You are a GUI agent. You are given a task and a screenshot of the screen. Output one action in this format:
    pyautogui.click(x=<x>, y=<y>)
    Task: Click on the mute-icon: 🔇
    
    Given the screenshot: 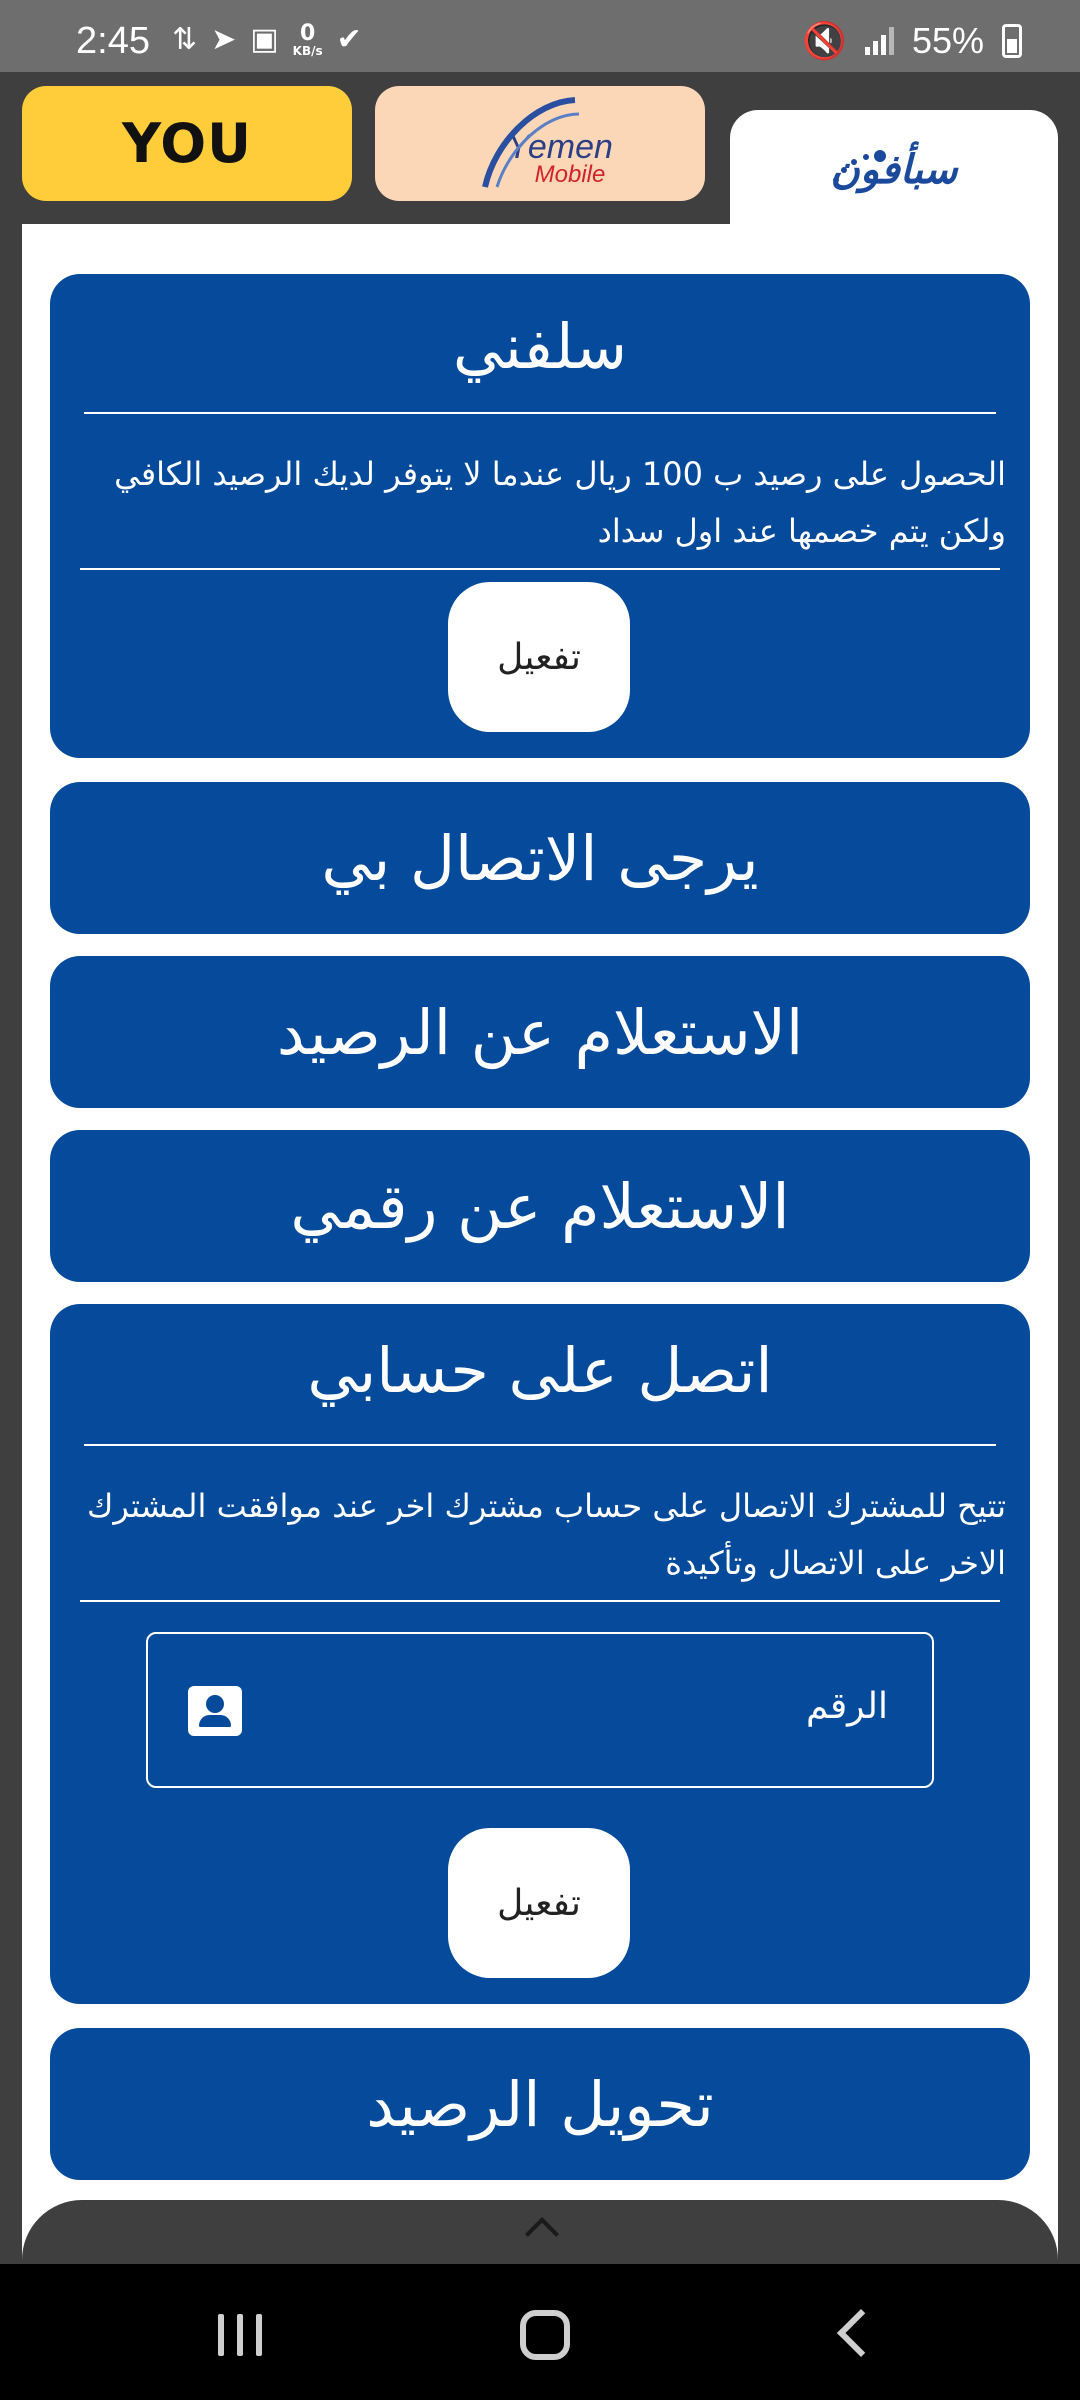 What is the action you would take?
    pyautogui.click(x=824, y=40)
    